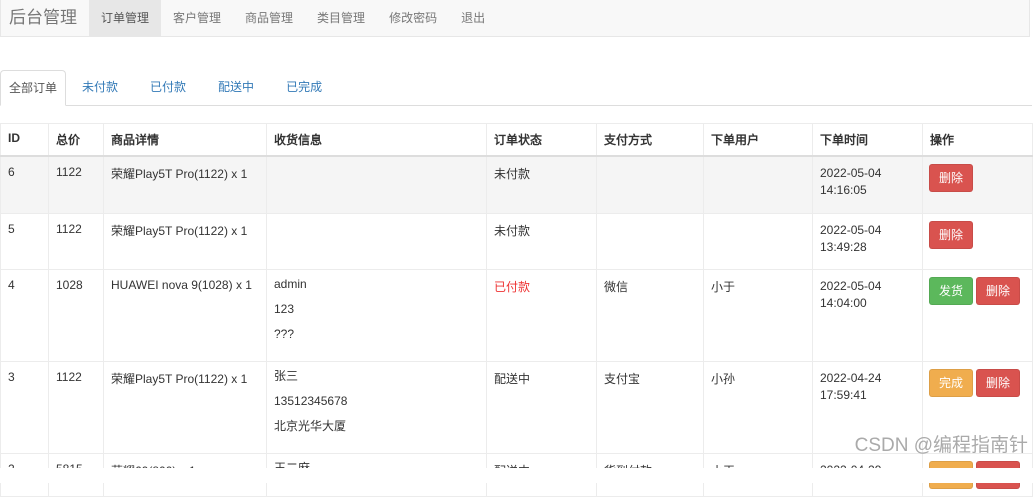 The width and height of the screenshot is (1034, 497). What do you see at coordinates (168, 87) in the screenshot?
I see `tab: 已付款` at bounding box center [168, 87].